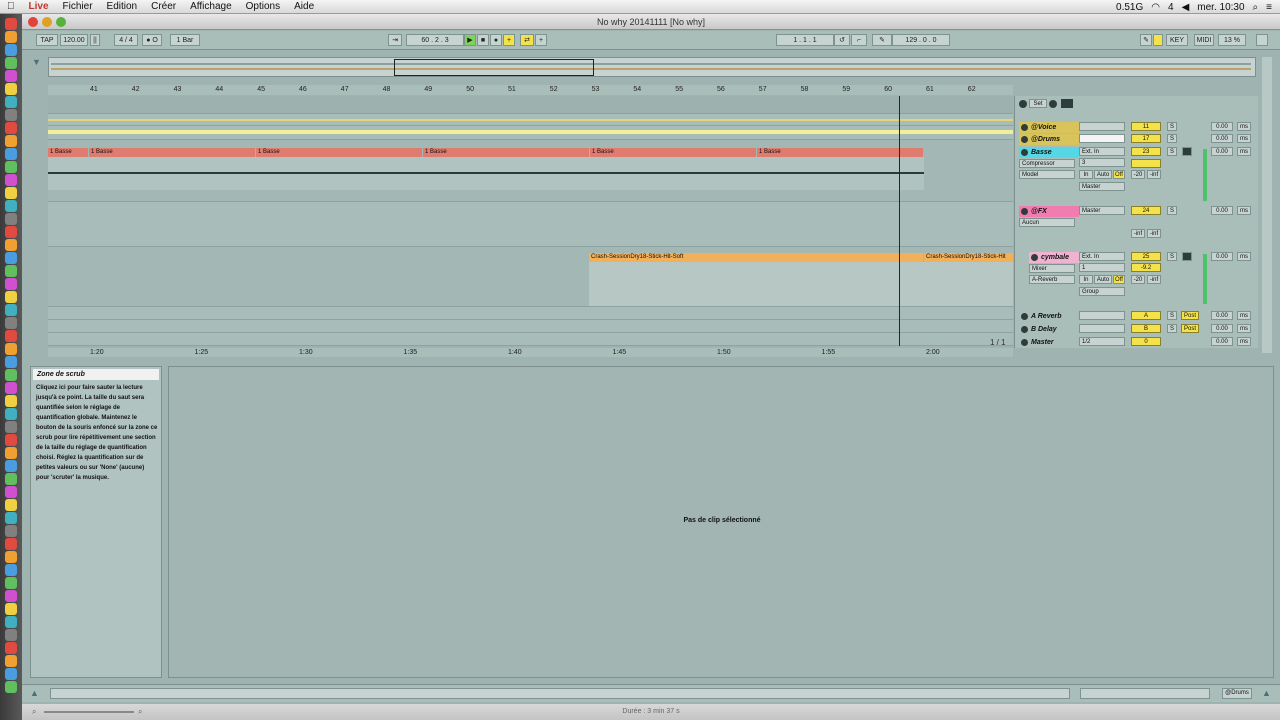 The width and height of the screenshot is (1280, 720). What do you see at coordinates (39, 6) in the screenshot?
I see `menu-app: Live` at bounding box center [39, 6].